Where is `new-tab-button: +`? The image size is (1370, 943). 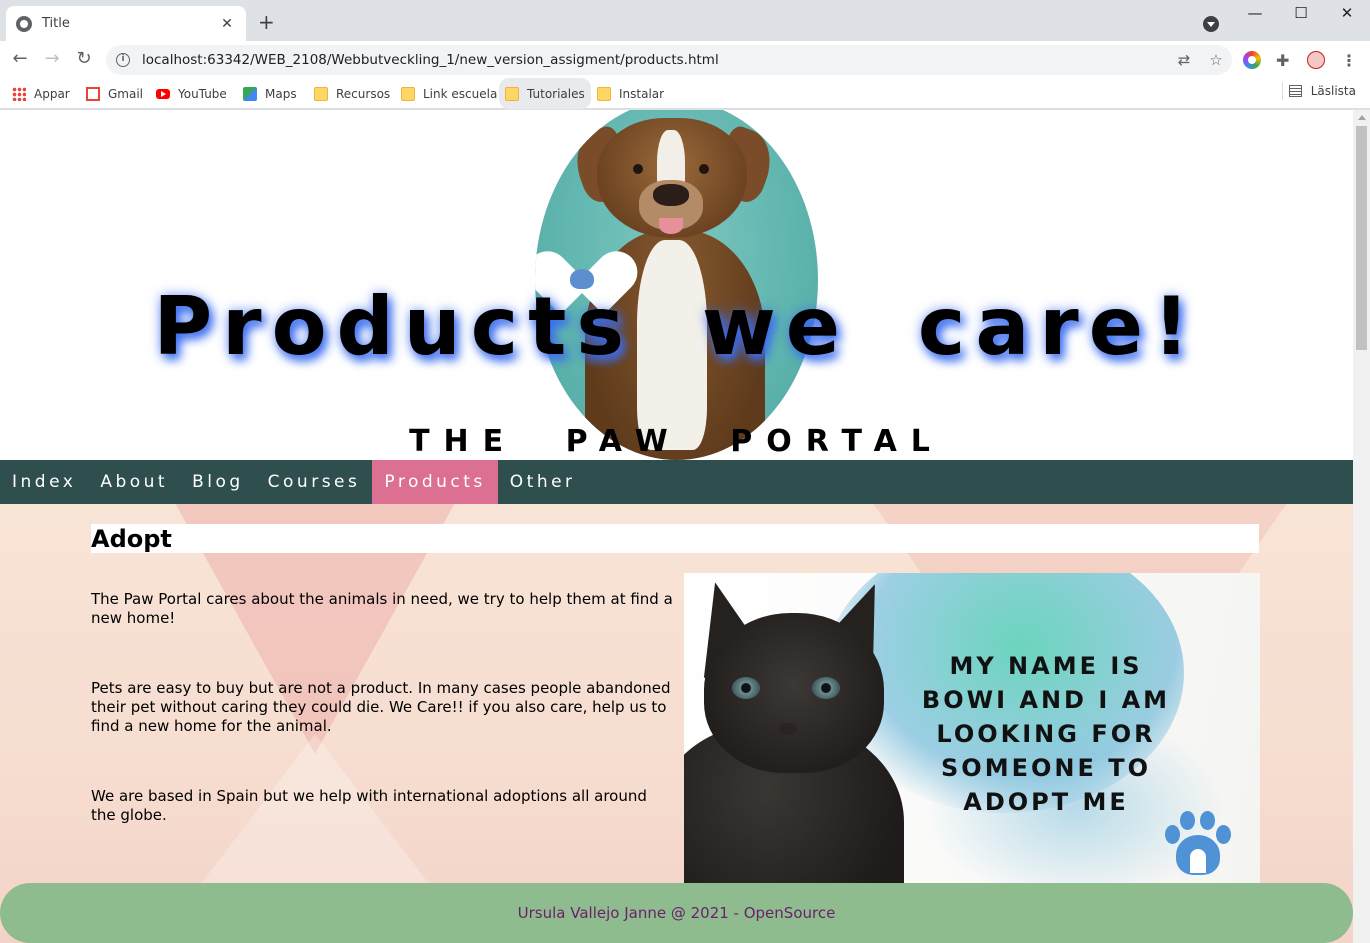
new-tab-button: + is located at coordinates (266, 22).